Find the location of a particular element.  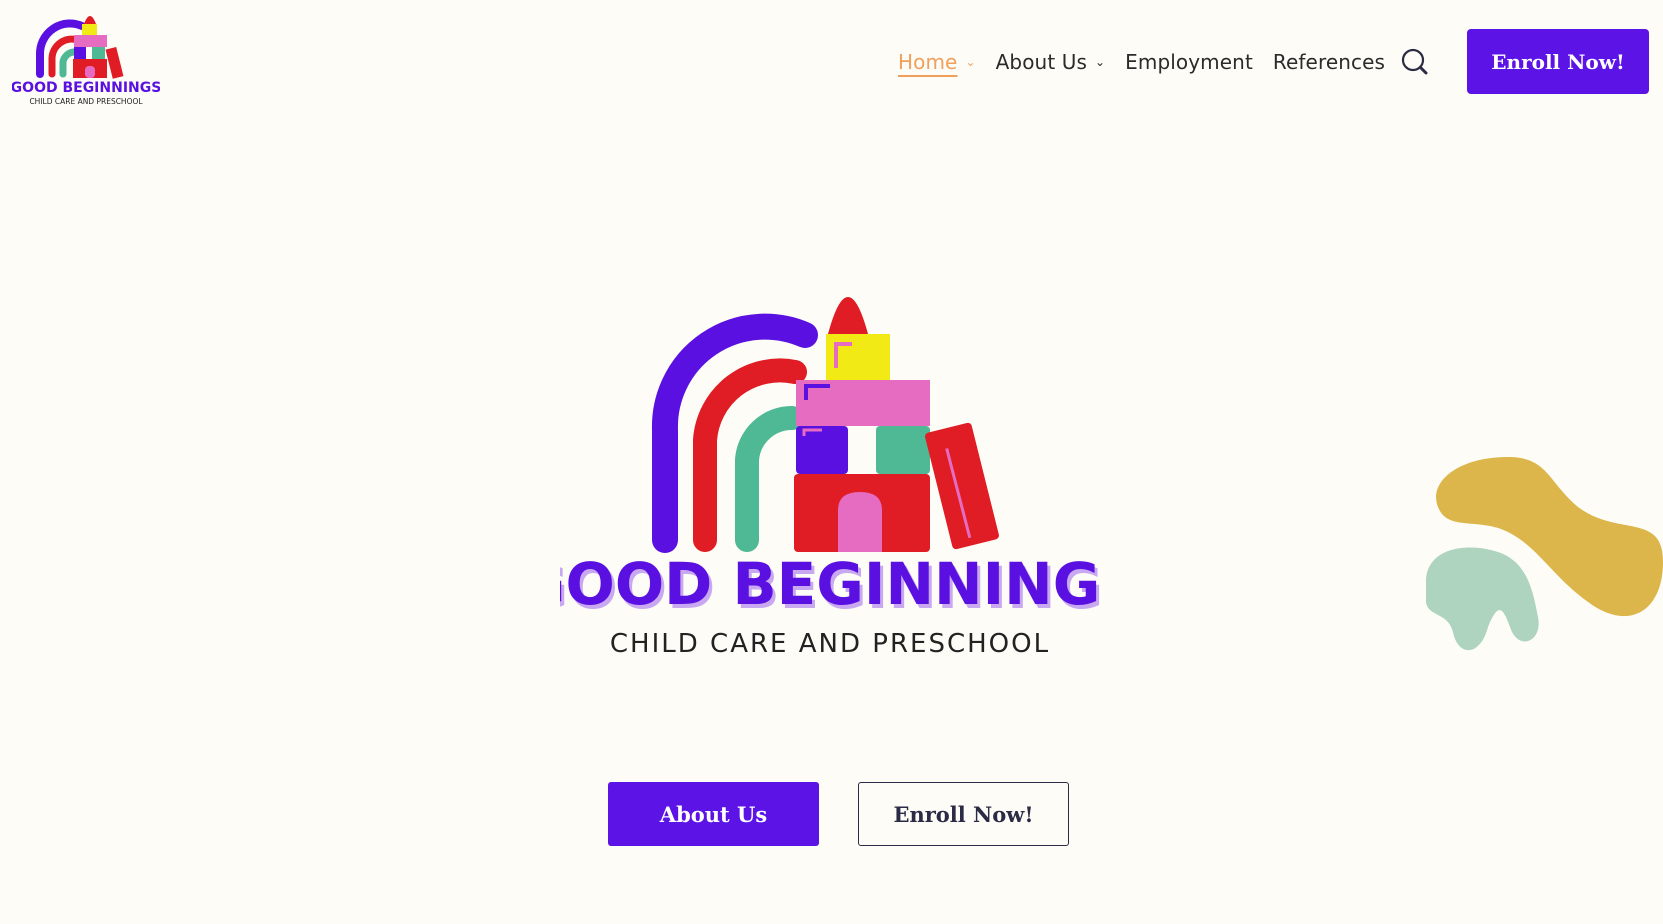

nav-item-about-us: About Us ⌄ is located at coordinates (1051, 62).